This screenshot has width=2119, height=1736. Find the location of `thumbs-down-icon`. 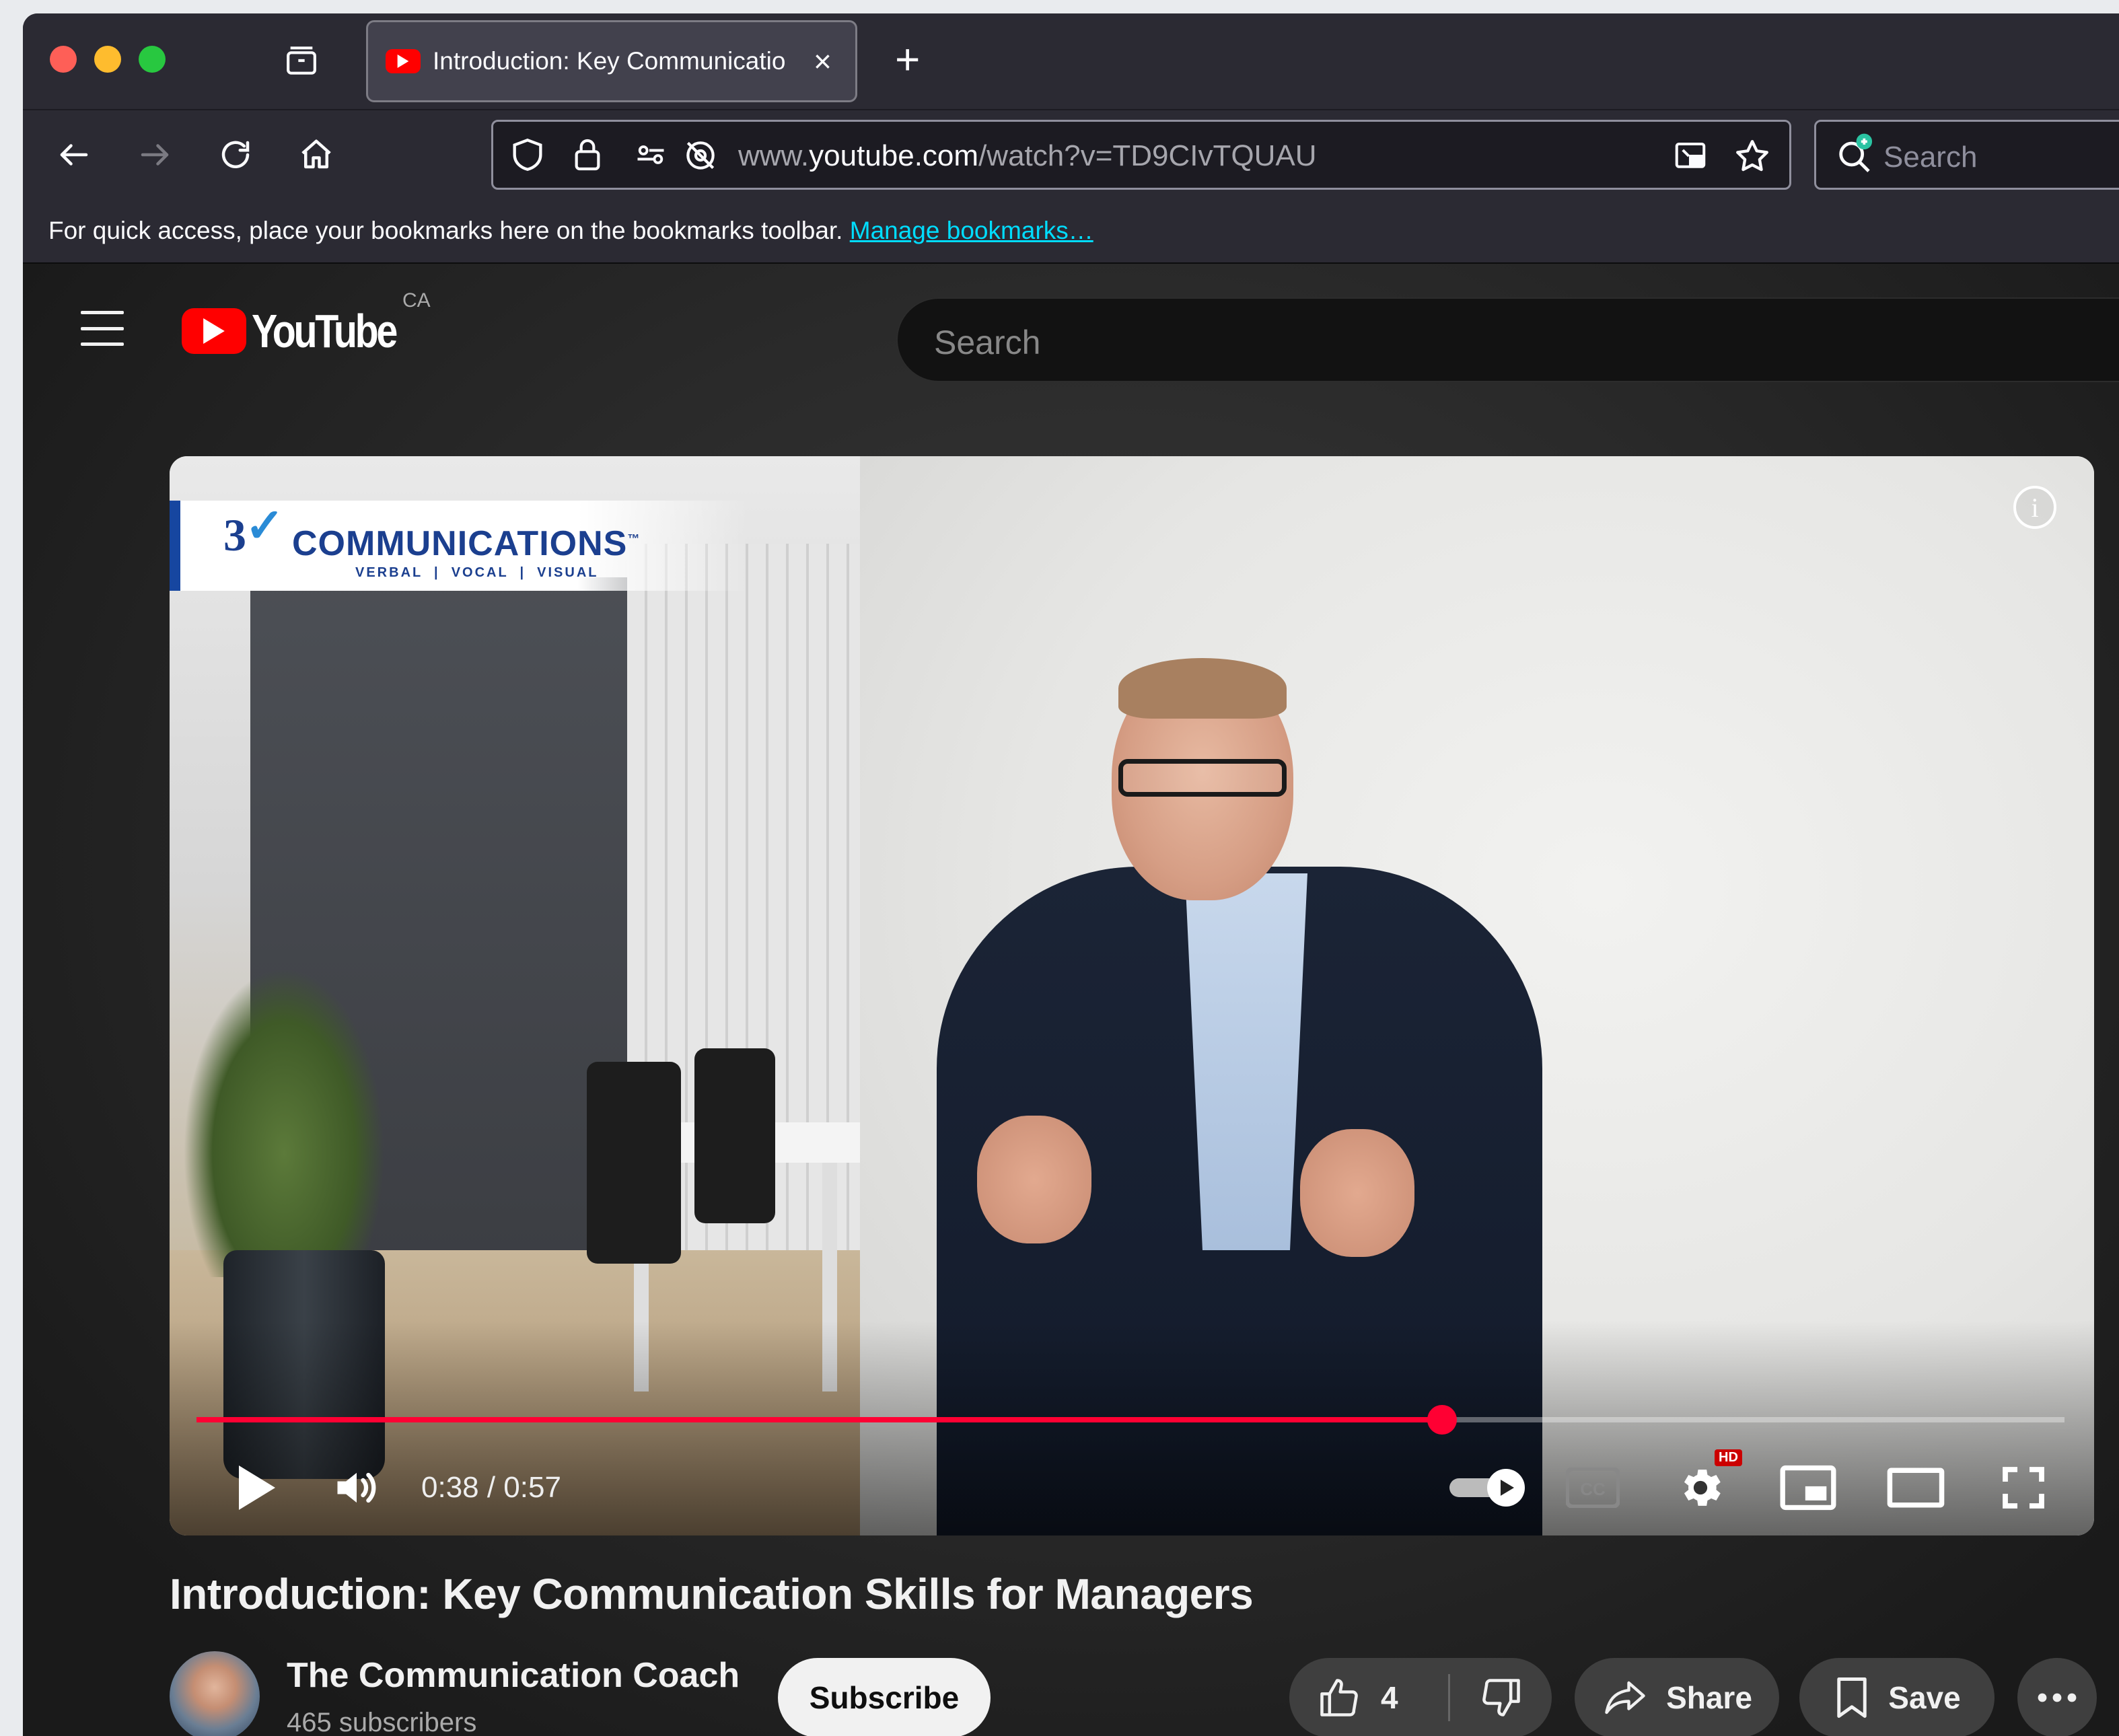

thumbs-down-icon is located at coordinates (1501, 1697).